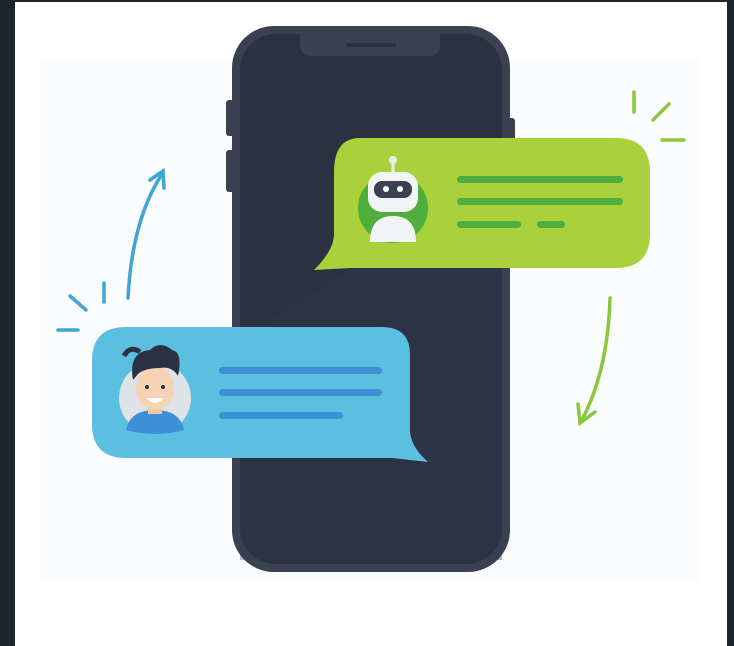  Describe the element at coordinates (371, 45) in the screenshot. I see `phone-speaker` at that location.